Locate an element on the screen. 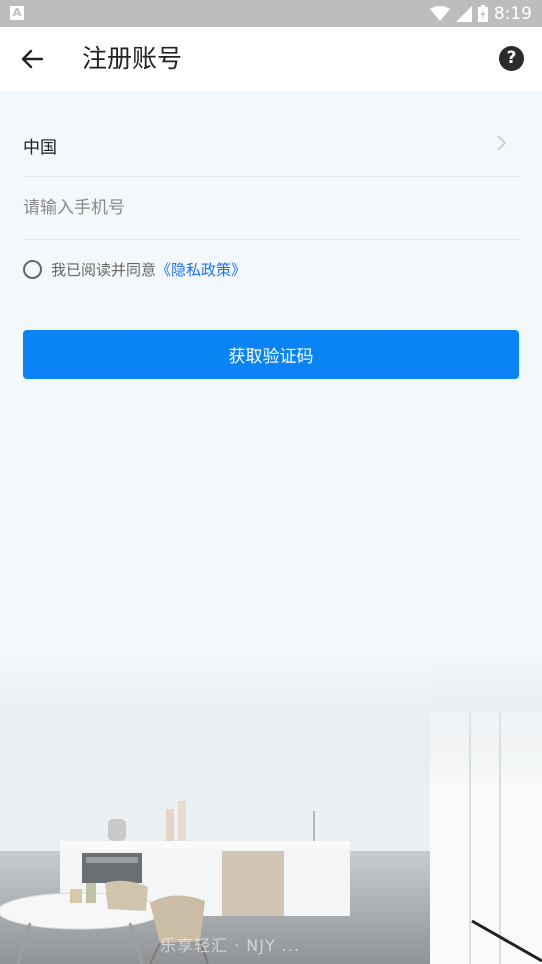 The height and width of the screenshot is (964, 542). country-label: 中国 is located at coordinates (40, 148).